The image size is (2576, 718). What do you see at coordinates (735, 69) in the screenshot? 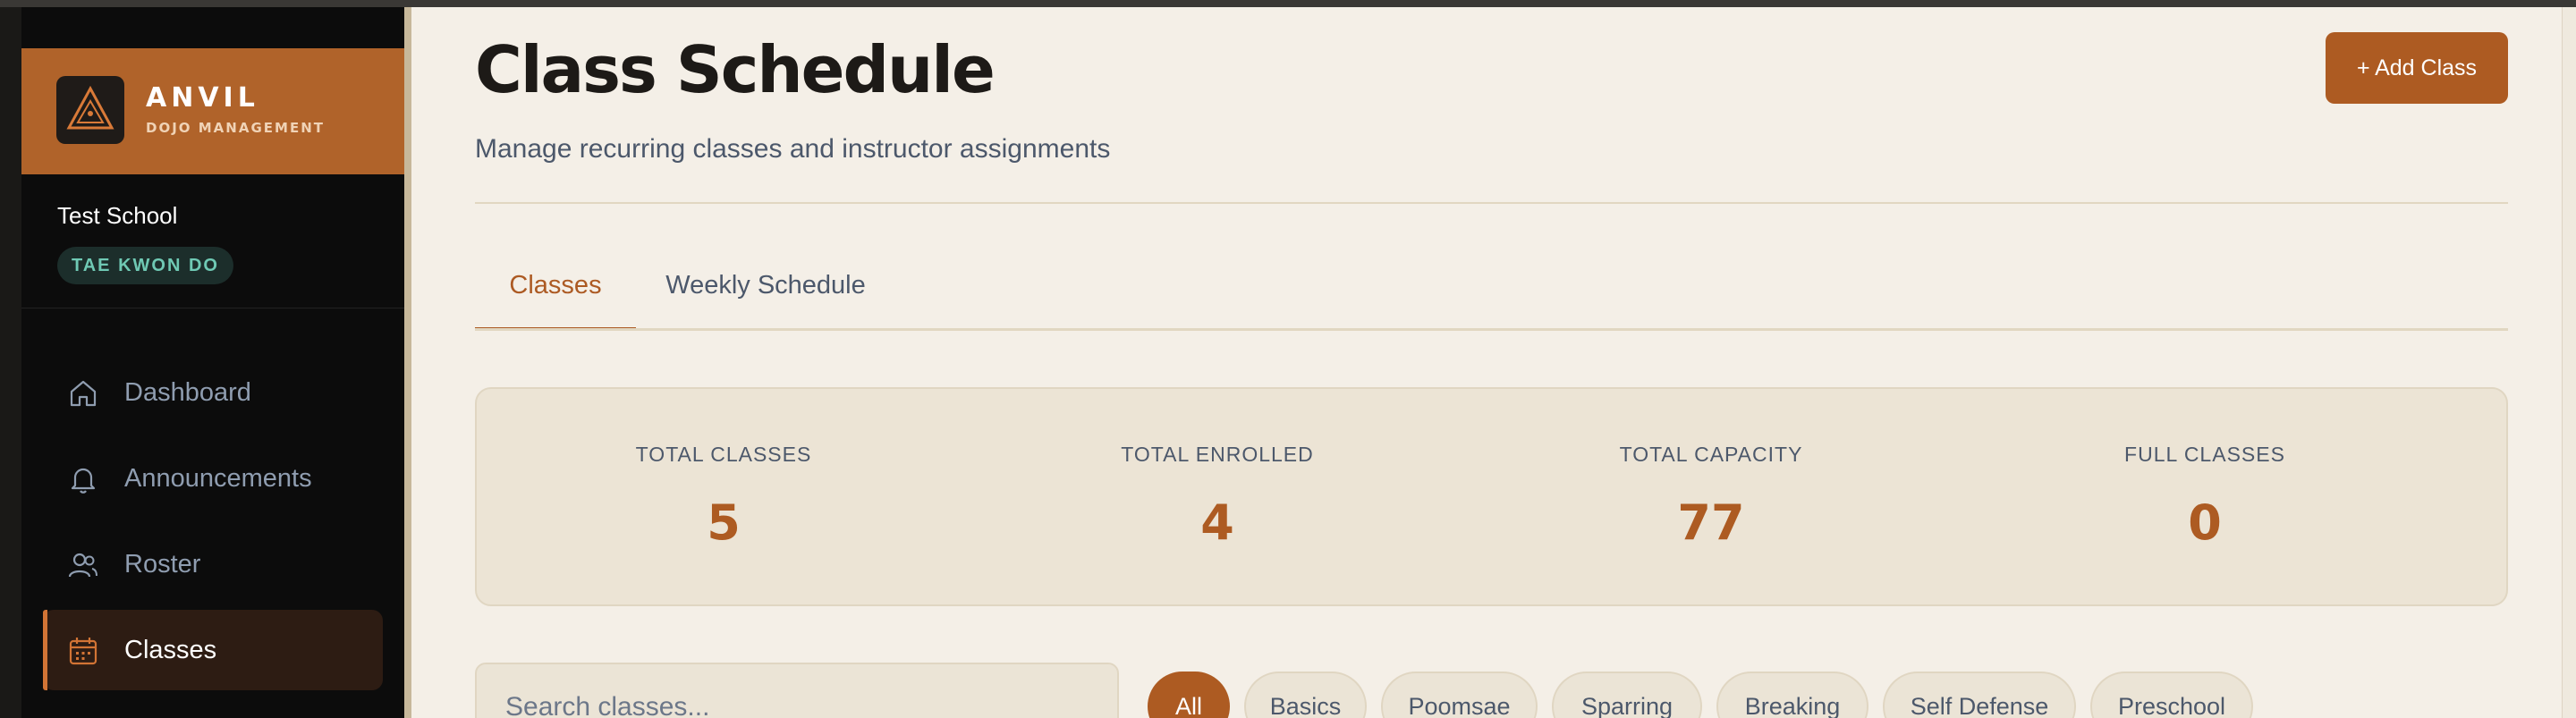
I see `page-title: Class Schedule` at bounding box center [735, 69].